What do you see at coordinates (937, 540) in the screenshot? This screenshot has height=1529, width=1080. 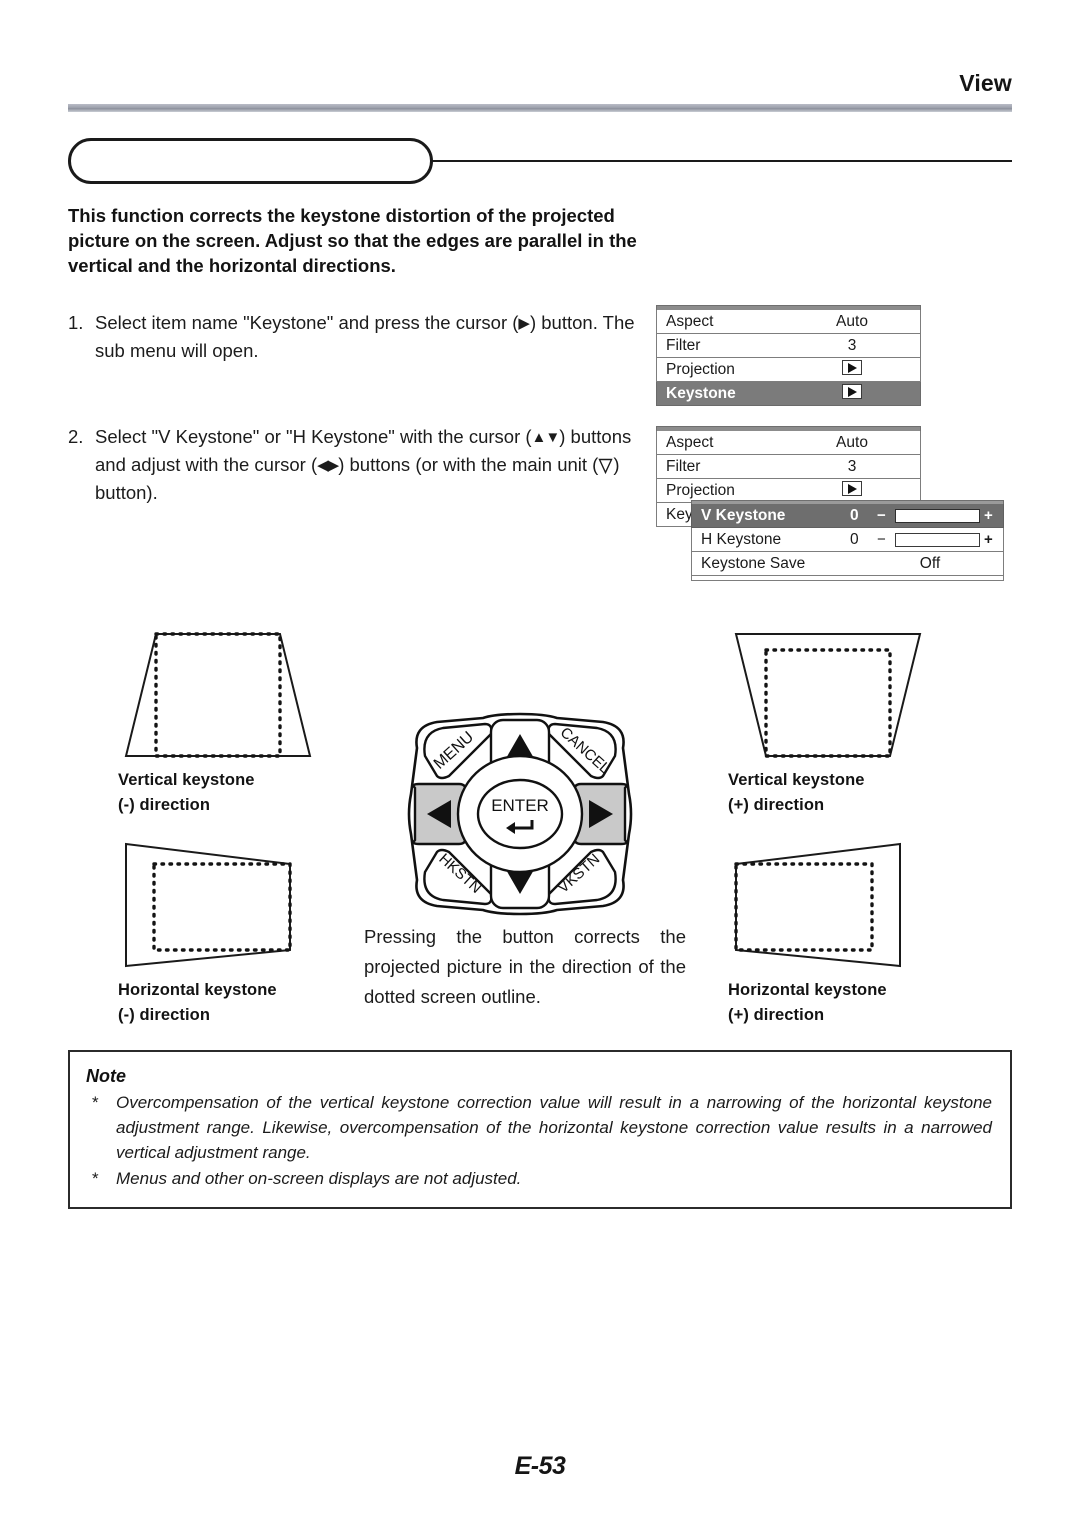 I see `h-keystone-slider` at bounding box center [937, 540].